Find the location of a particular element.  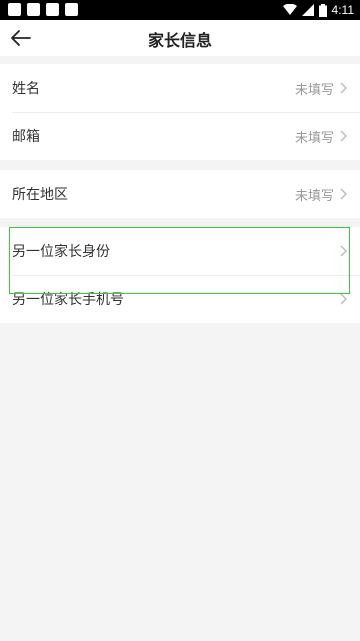

row-other-parent-phone: 另一位家长手机号 is located at coordinates (180, 299).